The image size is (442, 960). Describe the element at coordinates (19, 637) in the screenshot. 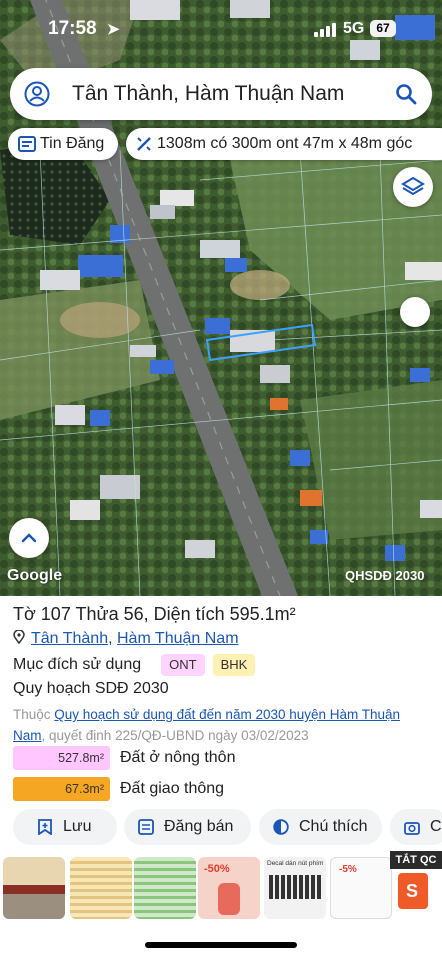

I see `location-pin-icon` at that location.